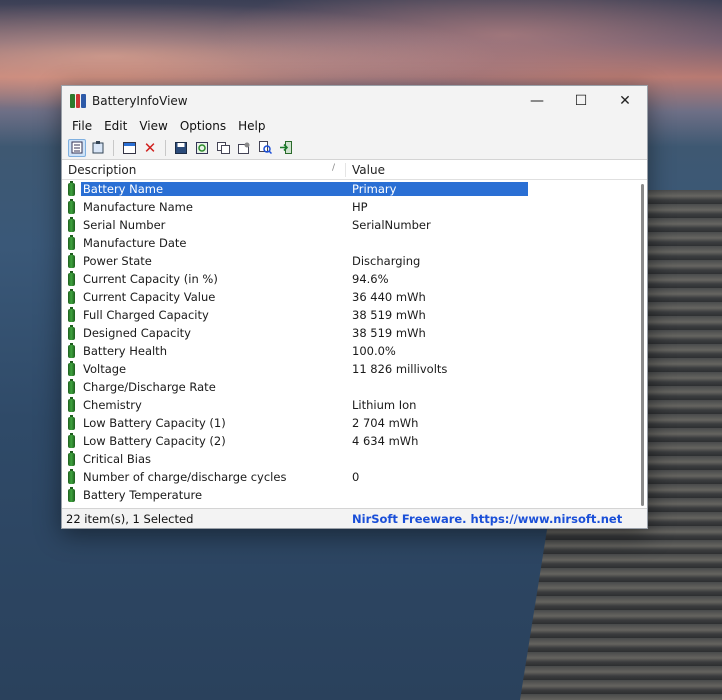 The width and height of the screenshot is (722, 700). What do you see at coordinates (354, 101) in the screenshot?
I see `title-bar: BatteryInfoView — ☐ ✕` at bounding box center [354, 101].